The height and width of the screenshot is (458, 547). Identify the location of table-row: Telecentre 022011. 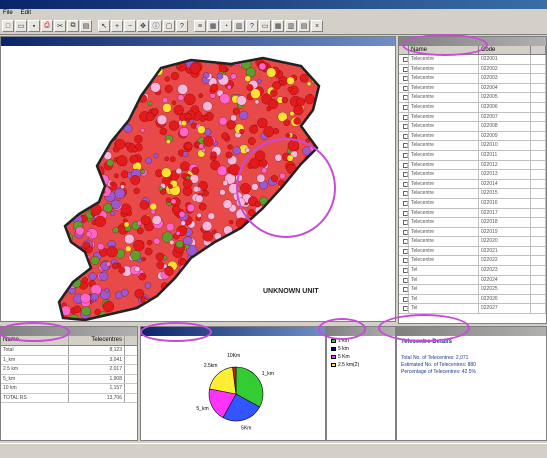
(472, 155).